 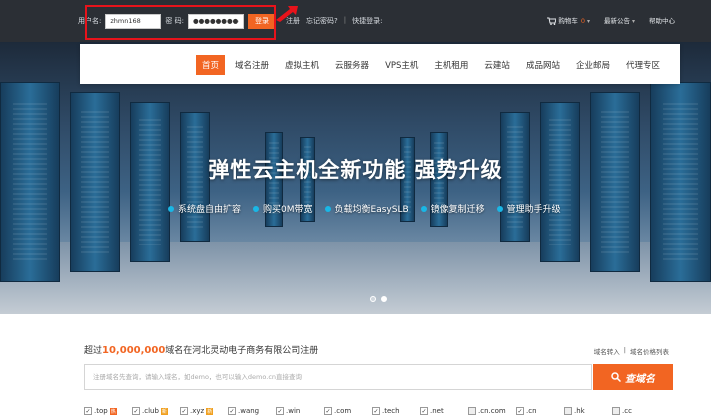 What do you see at coordinates (616, 377) in the screenshot?
I see `search-icon` at bounding box center [616, 377].